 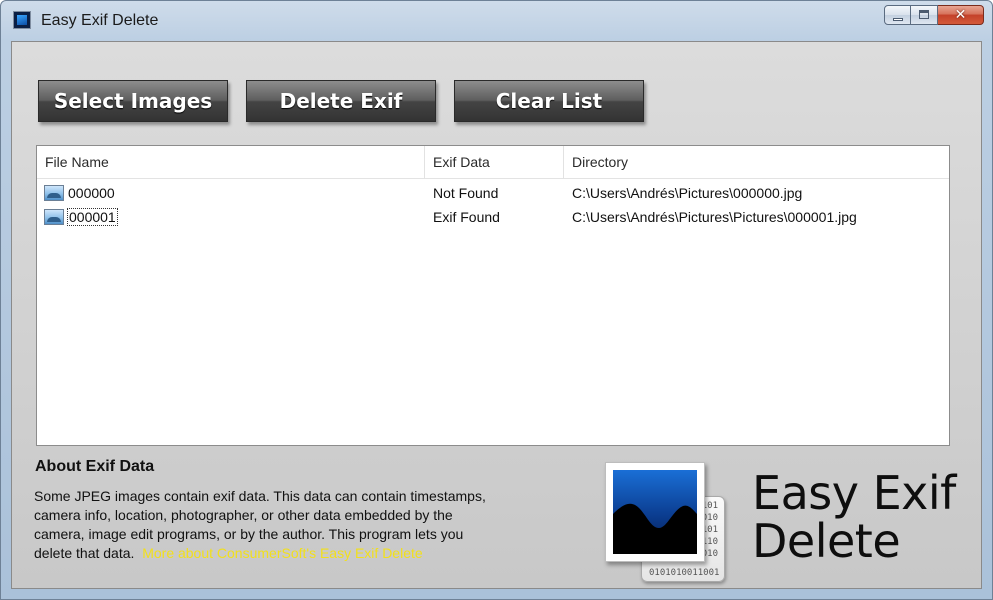 What do you see at coordinates (655, 528) in the screenshot?
I see `mountain-silhouette-icon` at bounding box center [655, 528].